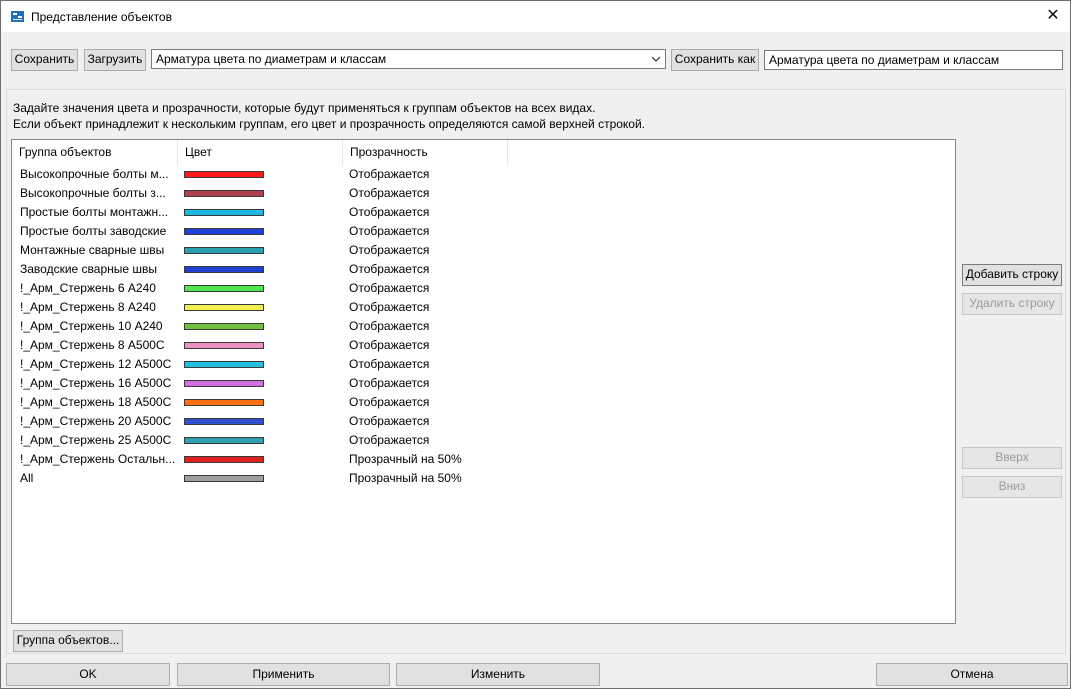 The width and height of the screenshot is (1071, 689). Describe the element at coordinates (483, 345) in the screenshot. I see `table-row: !_Арм_Стержень 8 А500С Отображается` at that location.